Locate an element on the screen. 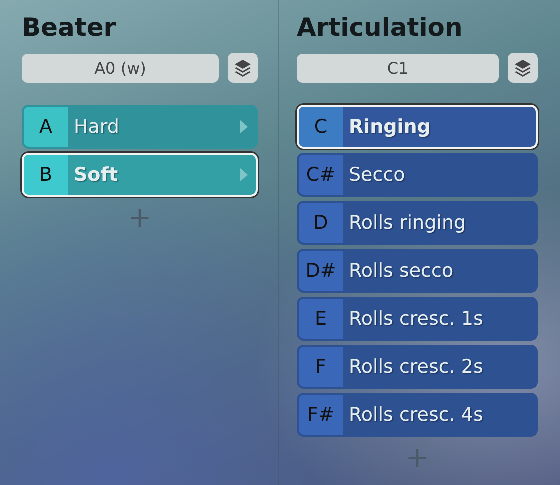 The height and width of the screenshot is (485, 560). value-field: C1 is located at coordinates (398, 68).